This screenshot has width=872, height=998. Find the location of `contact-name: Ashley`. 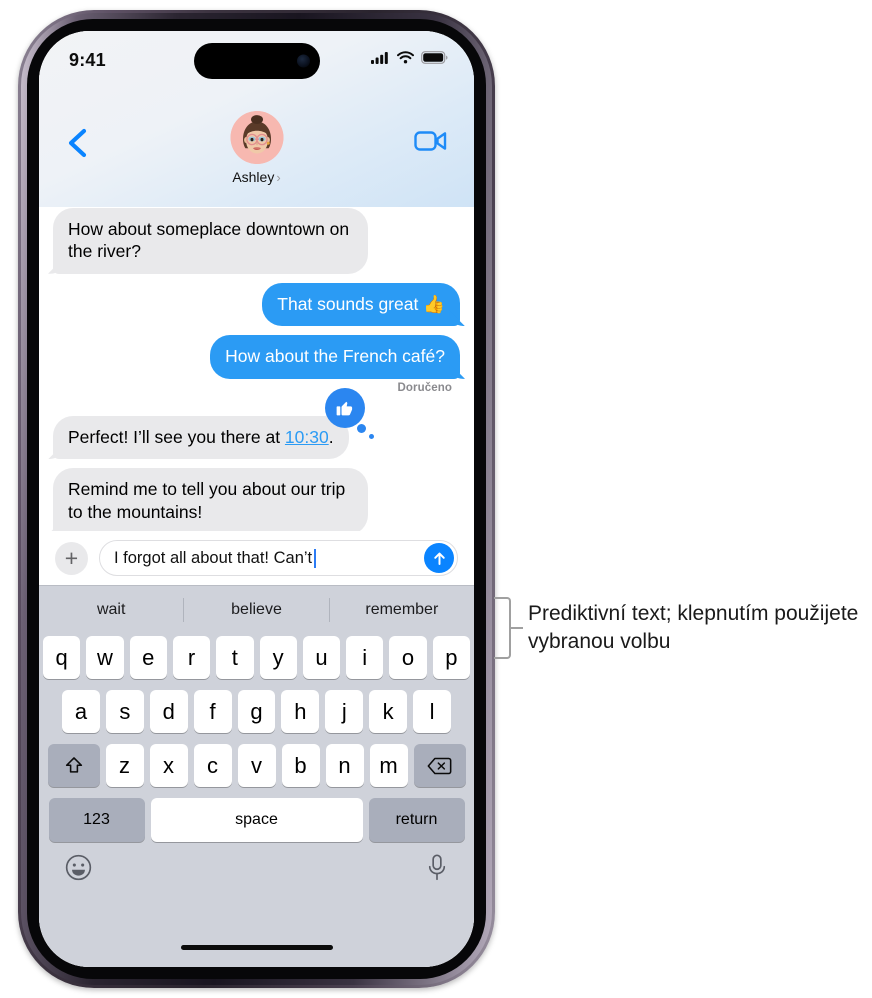

contact-name: Ashley is located at coordinates (253, 177).